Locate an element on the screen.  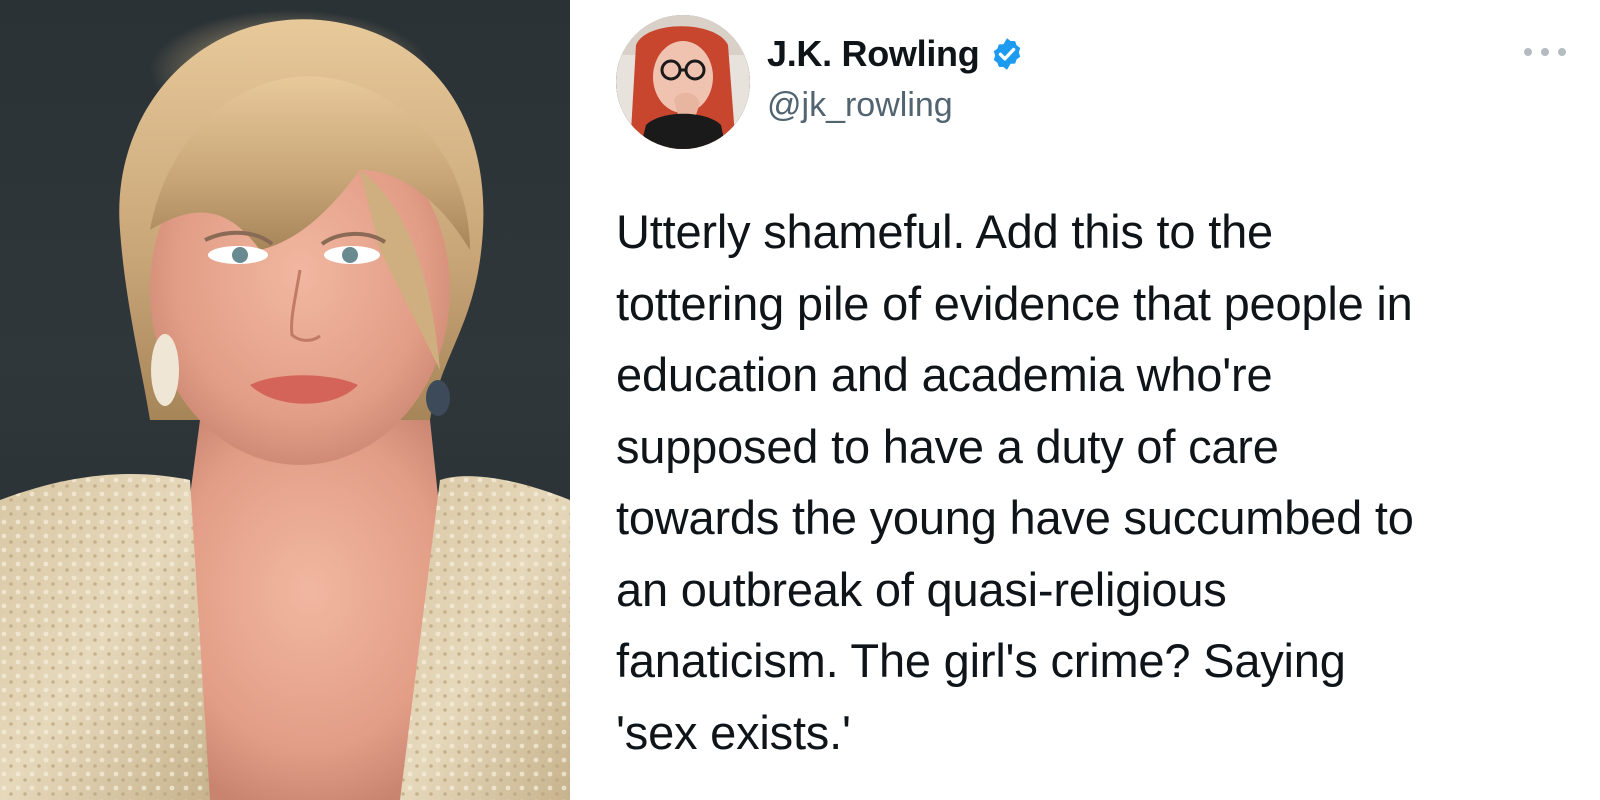
avatar-image is located at coordinates (683, 82).